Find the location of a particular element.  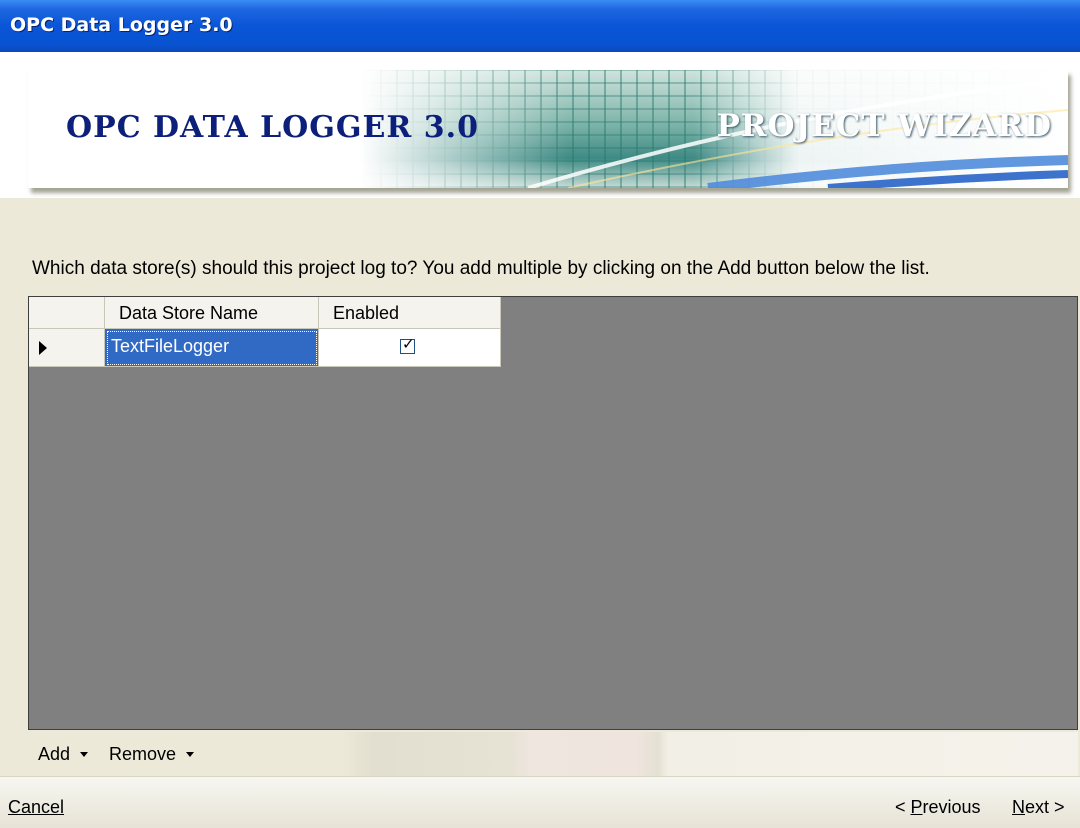

cancel-label: Cancel is located at coordinates (36, 807).